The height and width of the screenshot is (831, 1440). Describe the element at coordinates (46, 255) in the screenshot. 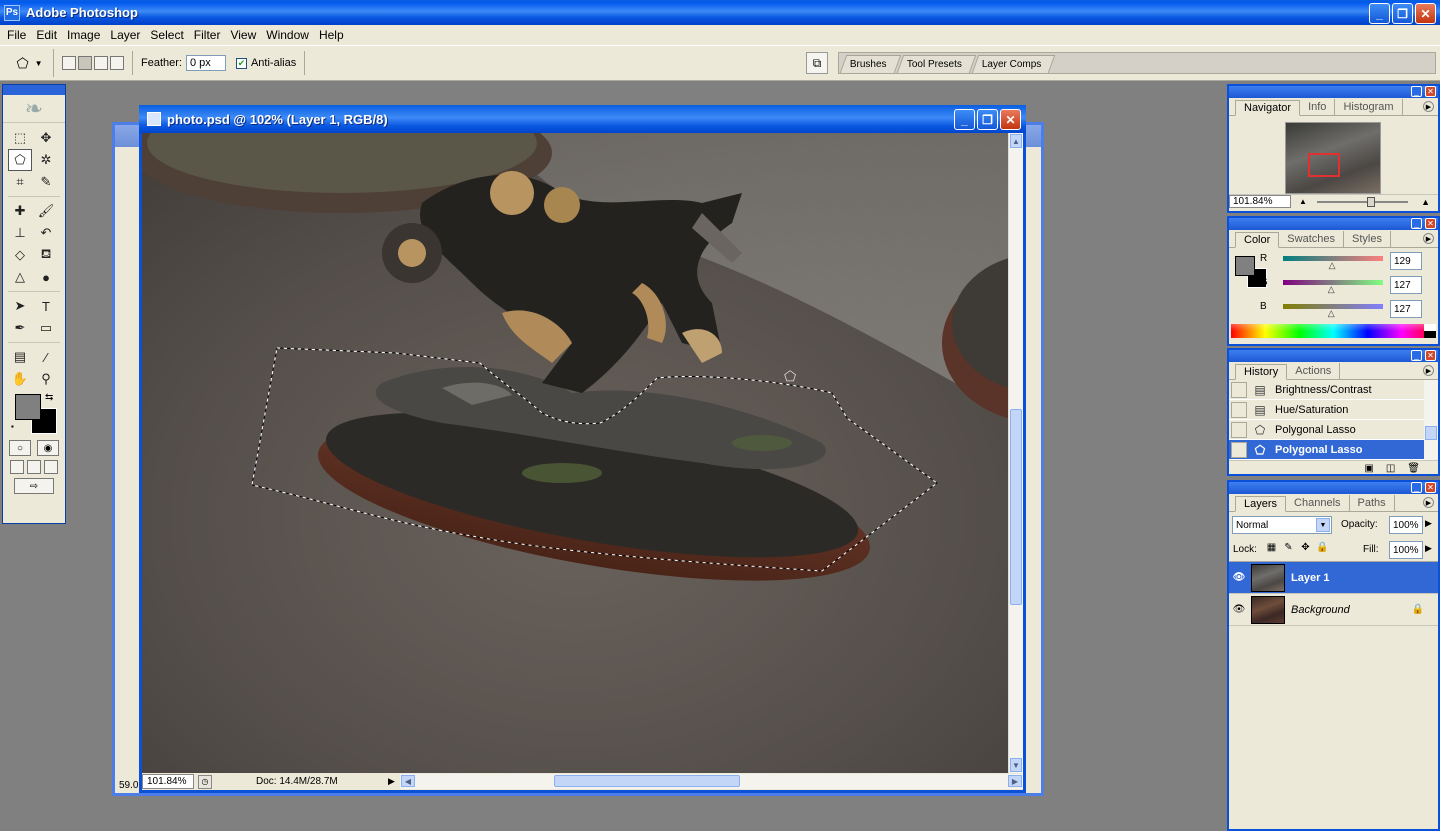

I see `paint-bucket-icon: ⛾` at that location.